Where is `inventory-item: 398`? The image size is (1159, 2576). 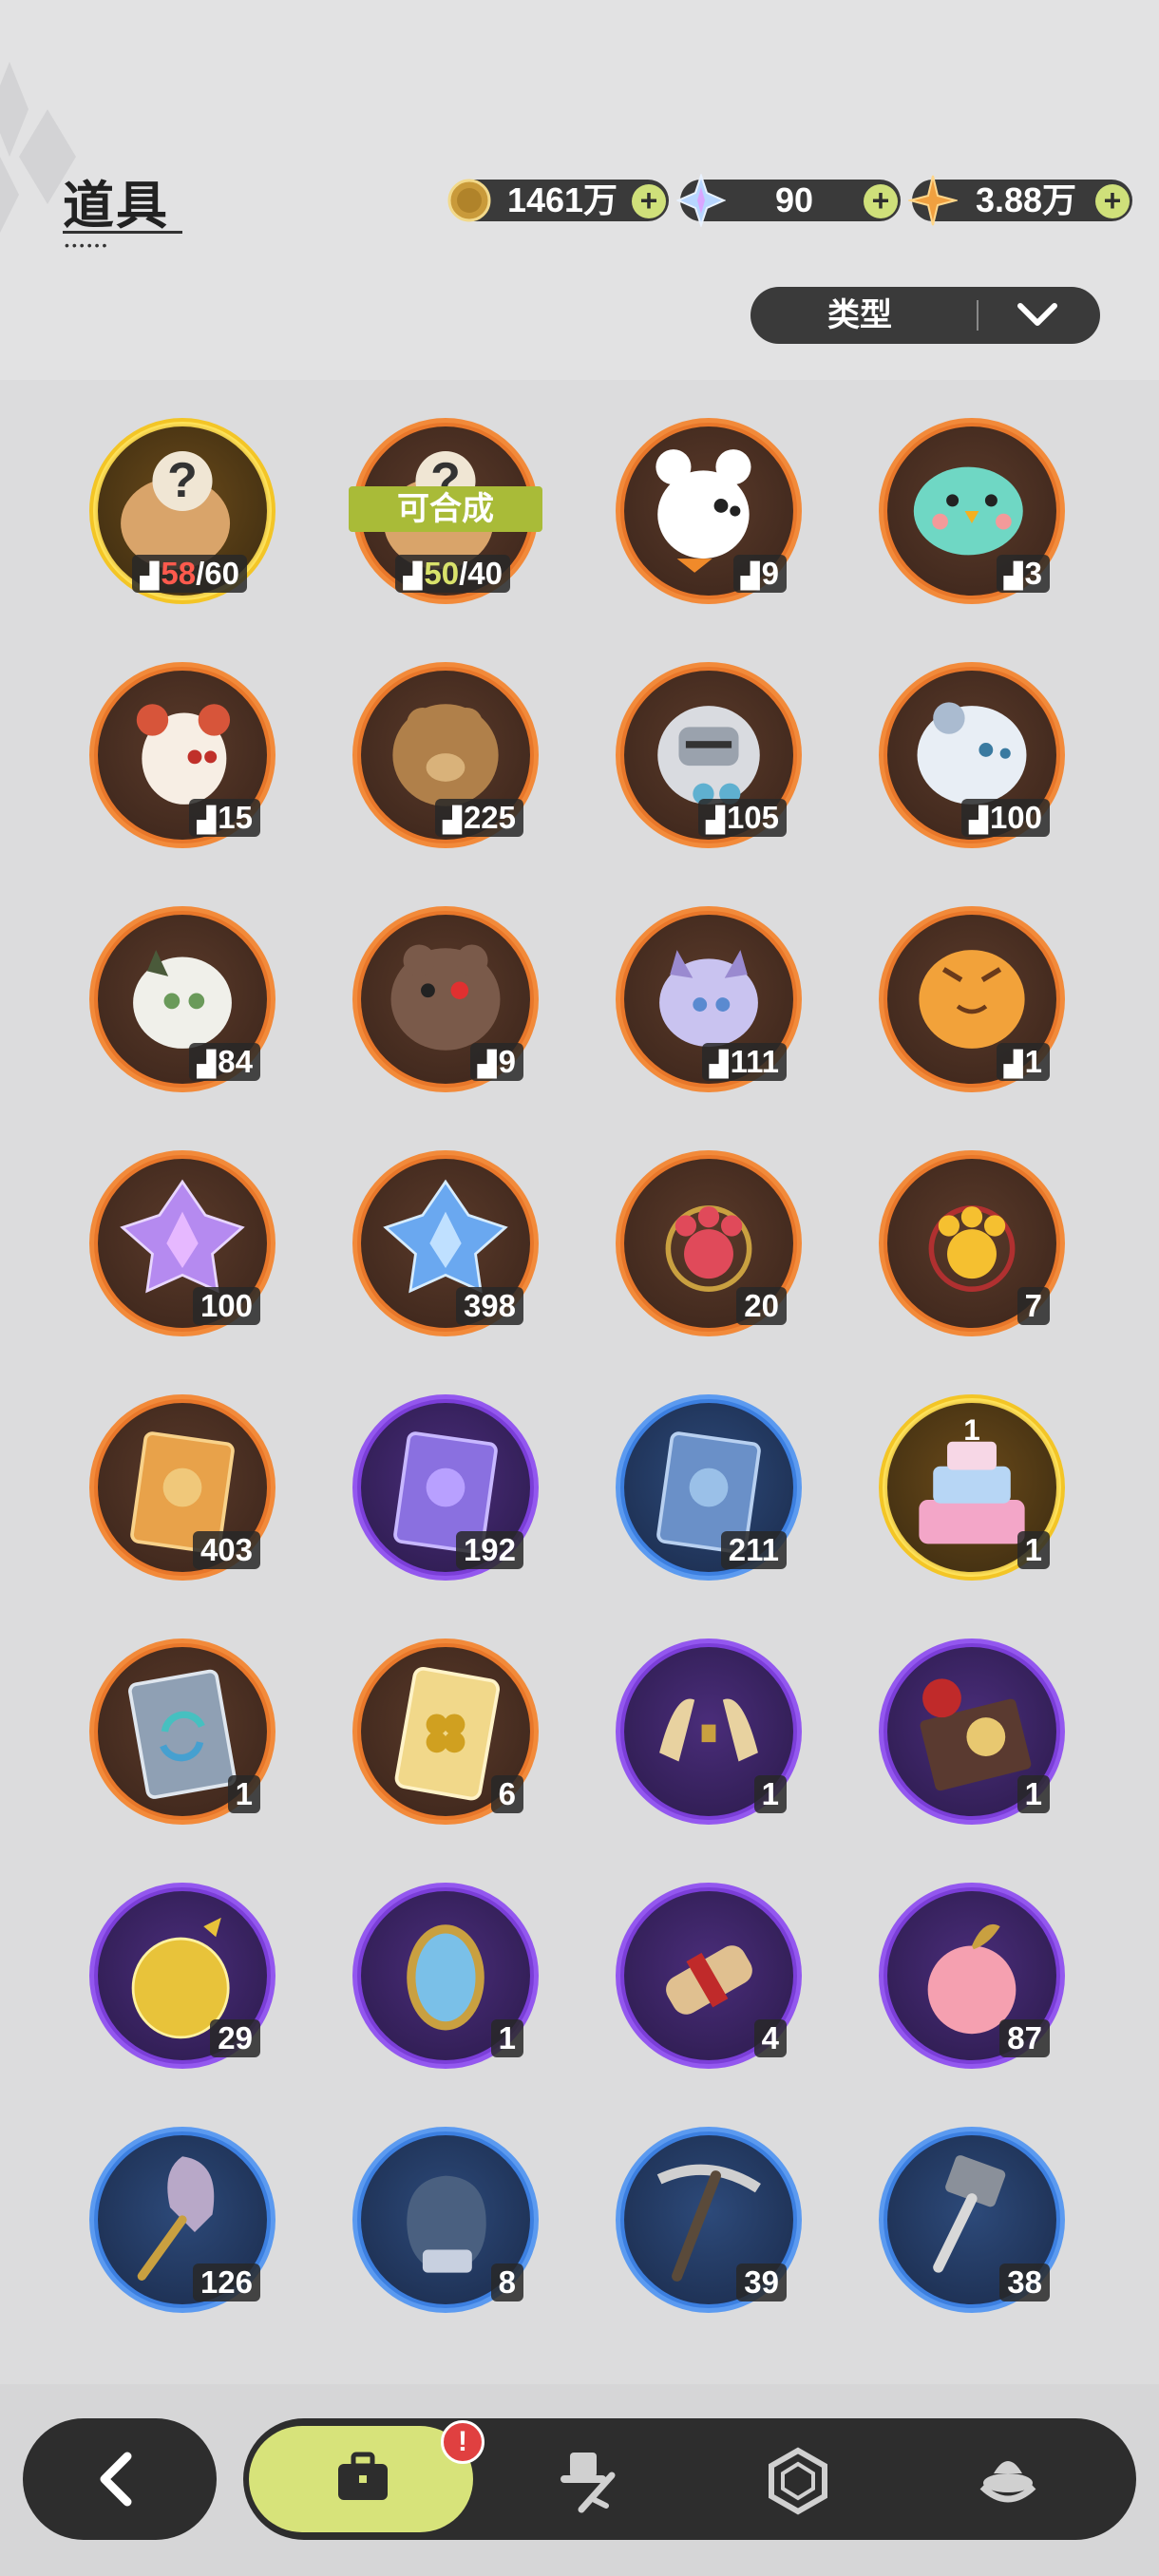 inventory-item: 398 is located at coordinates (445, 1243).